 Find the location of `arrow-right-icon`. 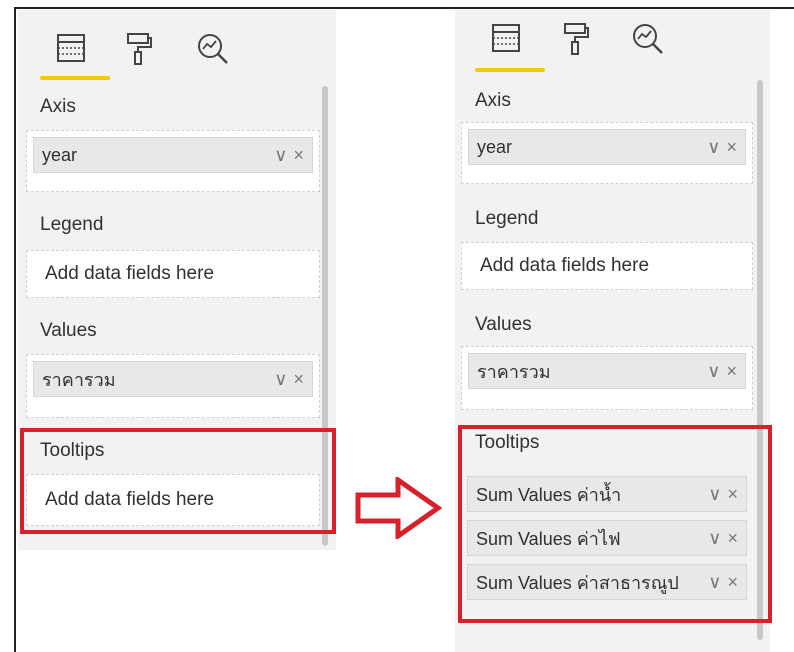

arrow-right-icon is located at coordinates (398, 508).